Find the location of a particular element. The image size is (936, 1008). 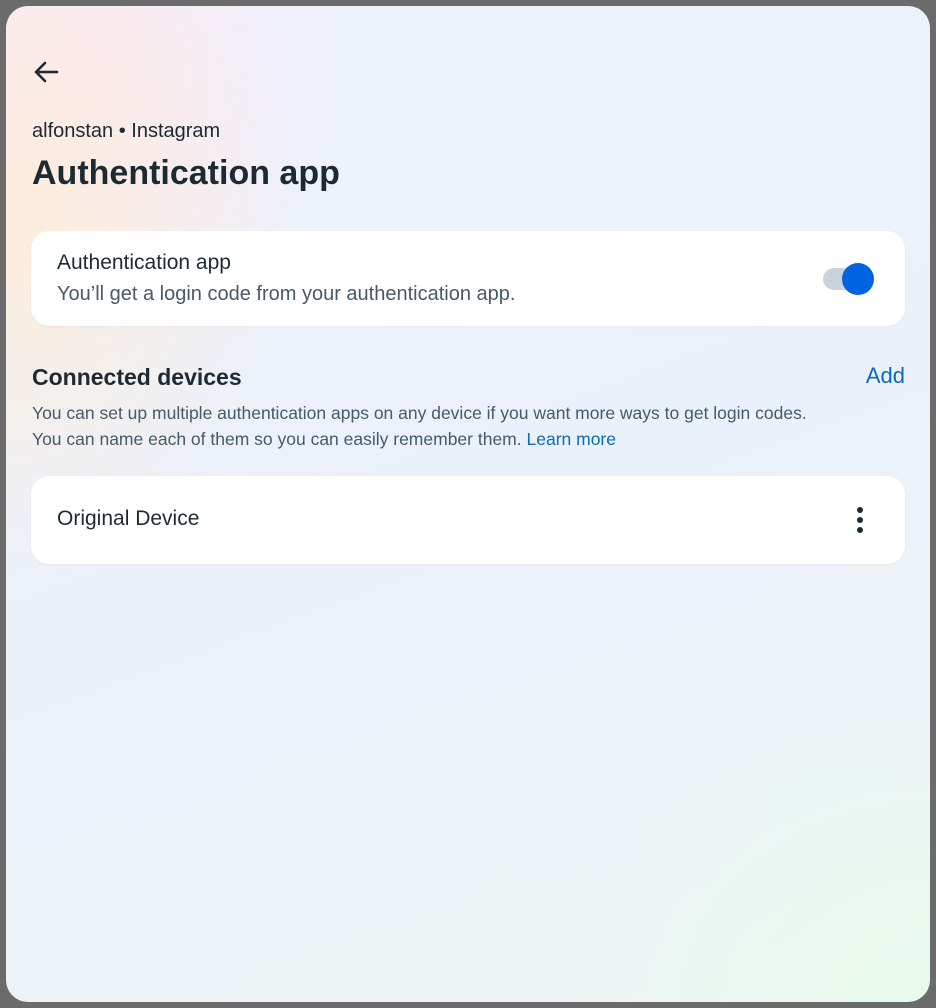

page-title: Authentication app is located at coordinates (186, 173).